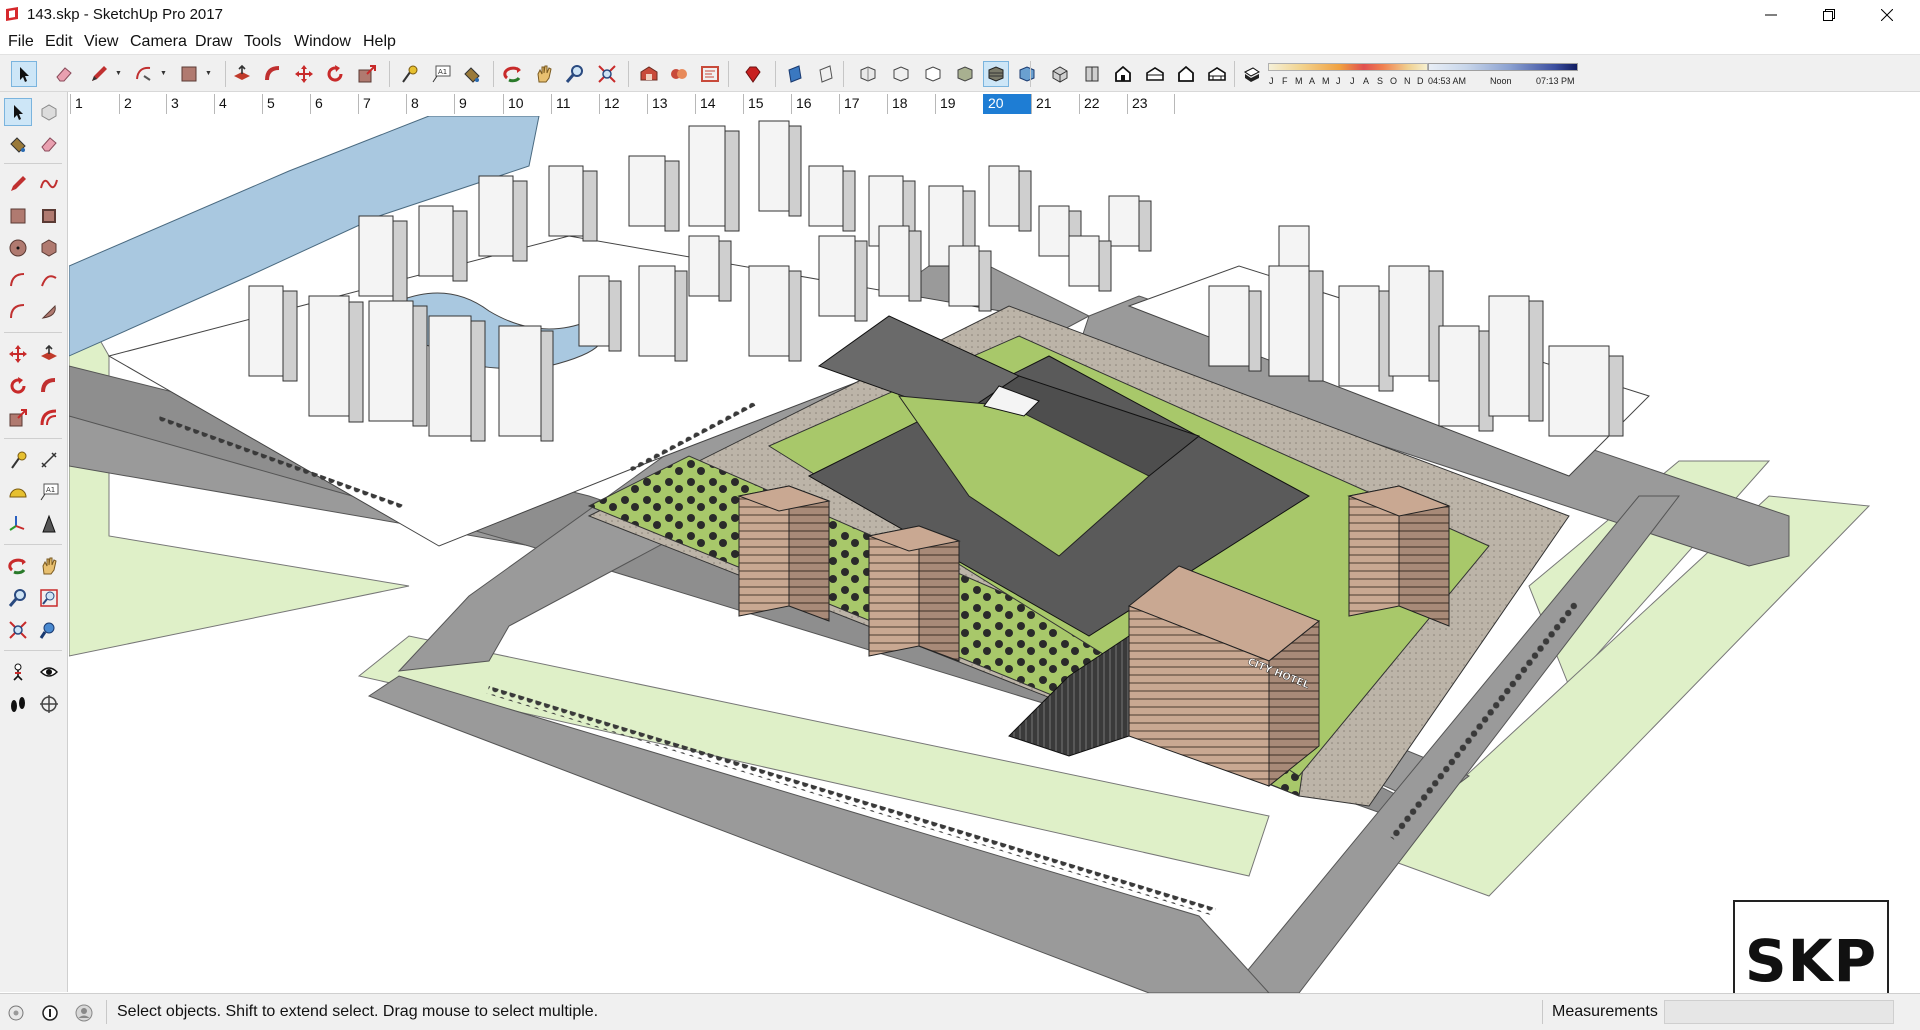 The width and height of the screenshot is (1920, 1030). I want to click on layout-button, so click(710, 74).